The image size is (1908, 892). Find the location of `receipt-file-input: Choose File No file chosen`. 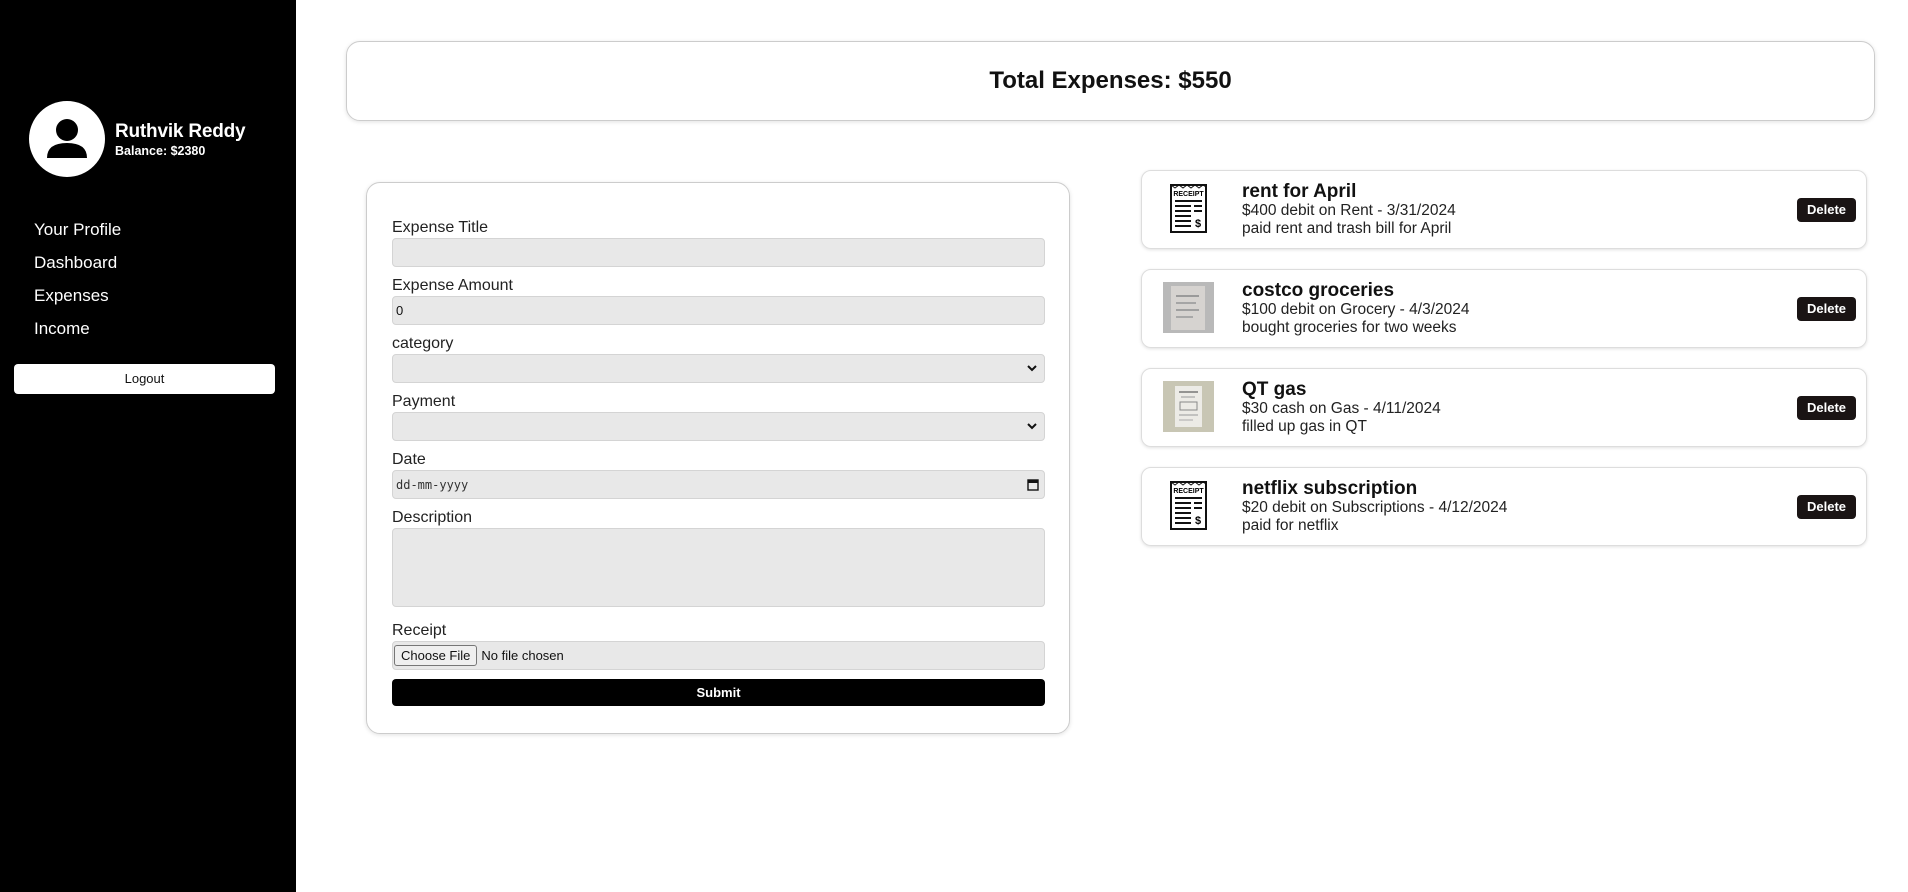

receipt-file-input: Choose File No file chosen is located at coordinates (718, 655).